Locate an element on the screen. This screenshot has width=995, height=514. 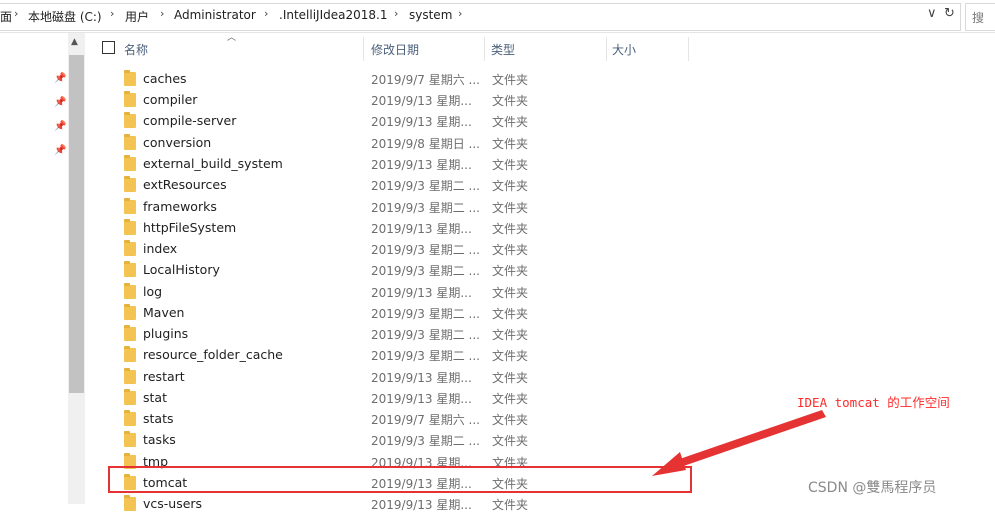
arrow-shaft is located at coordinates (747, 440).